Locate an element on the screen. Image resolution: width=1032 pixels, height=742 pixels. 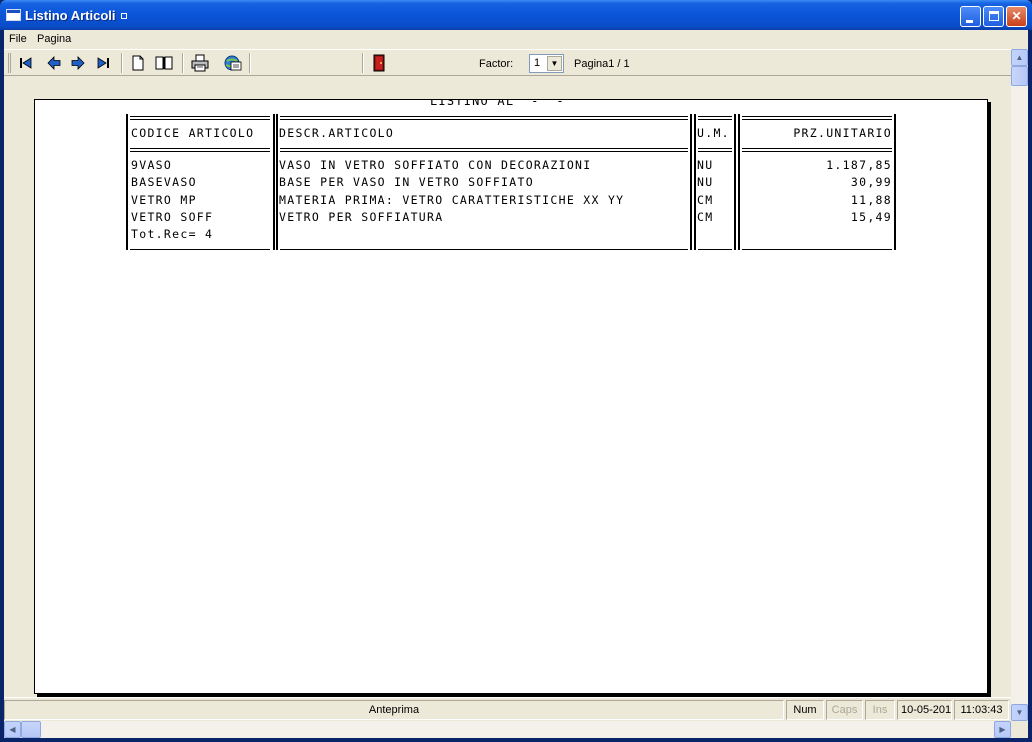
title-bar: Listino Articoli ✕ is located at coordinates (516, 15).